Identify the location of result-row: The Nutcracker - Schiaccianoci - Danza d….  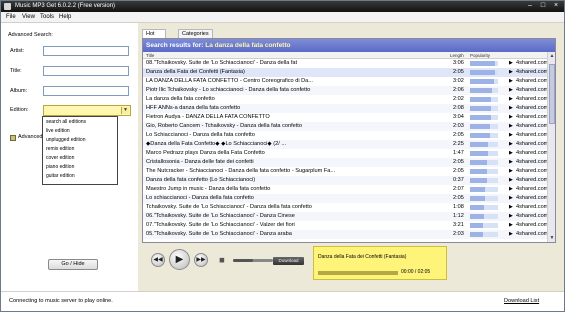
(345, 171).